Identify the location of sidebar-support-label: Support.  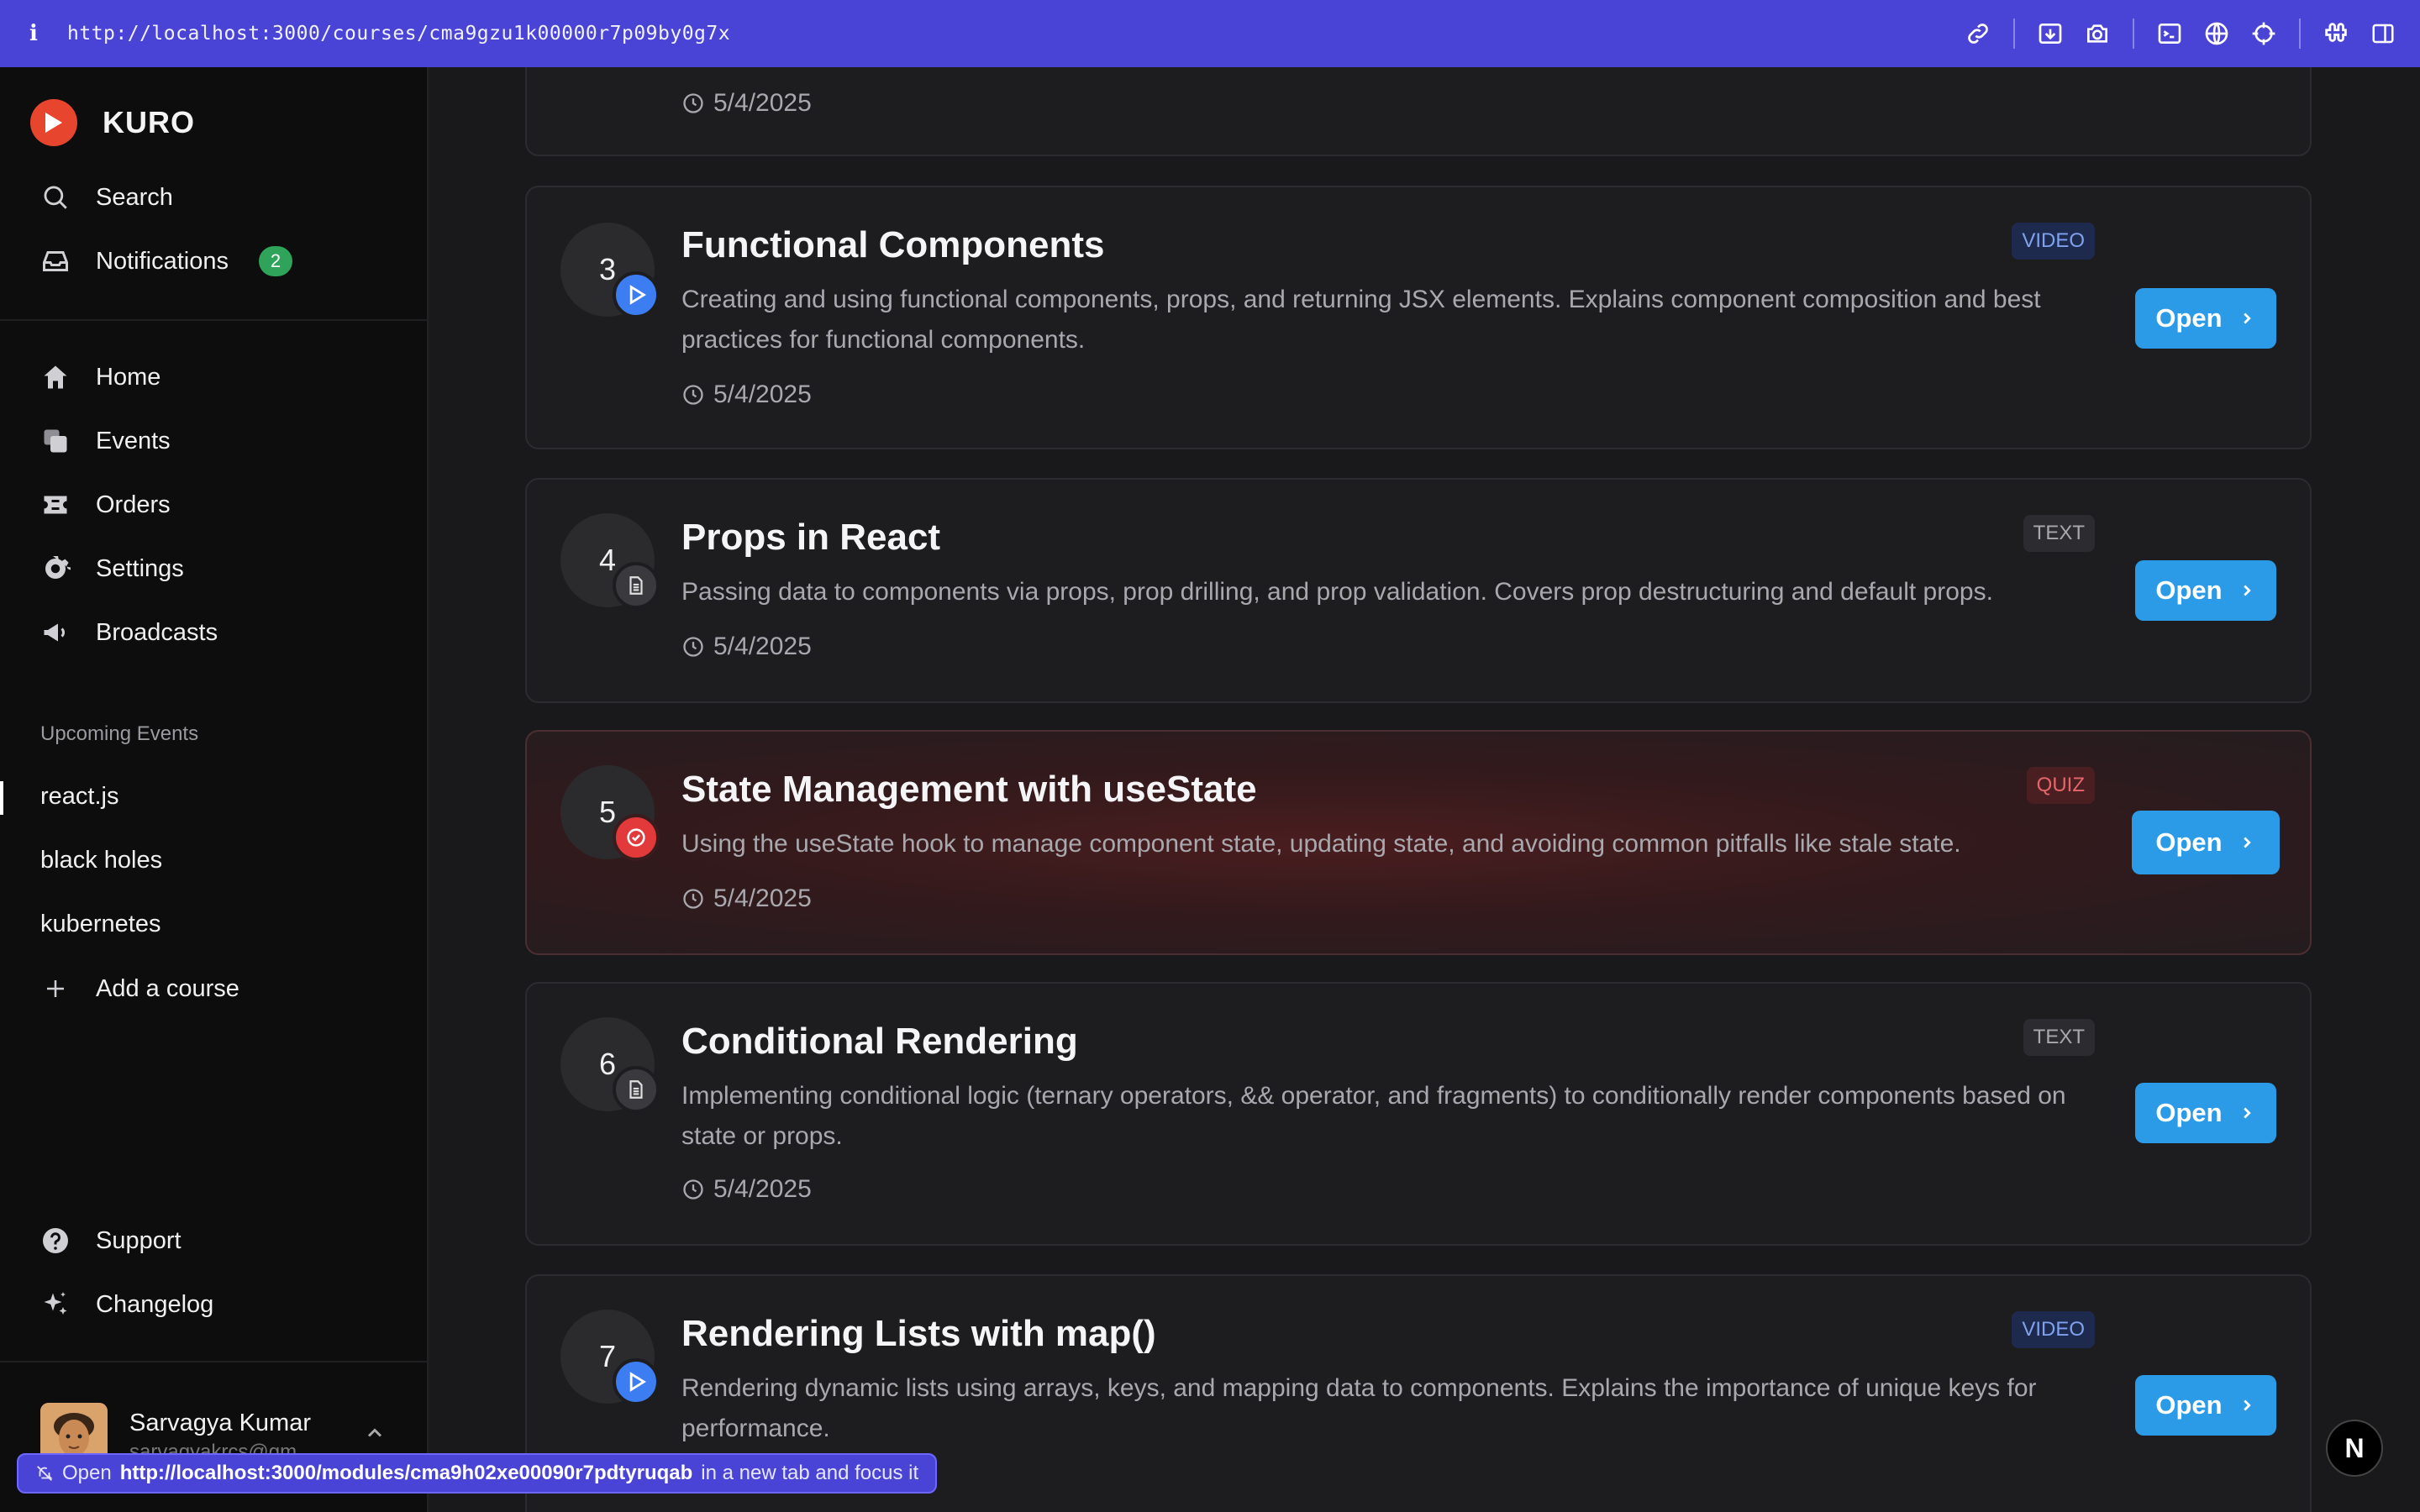
(139, 1240).